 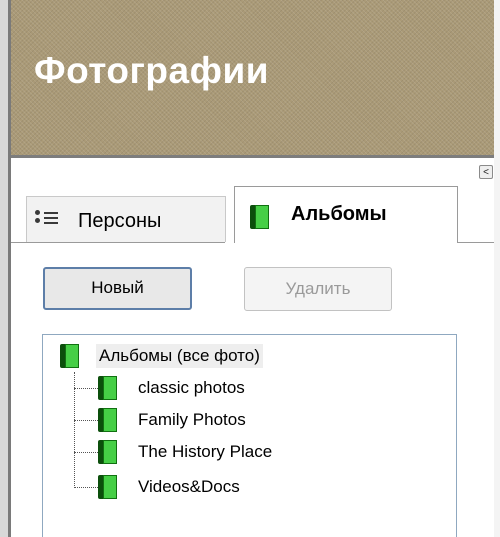 I want to click on header-divider, so click(x=252, y=156).